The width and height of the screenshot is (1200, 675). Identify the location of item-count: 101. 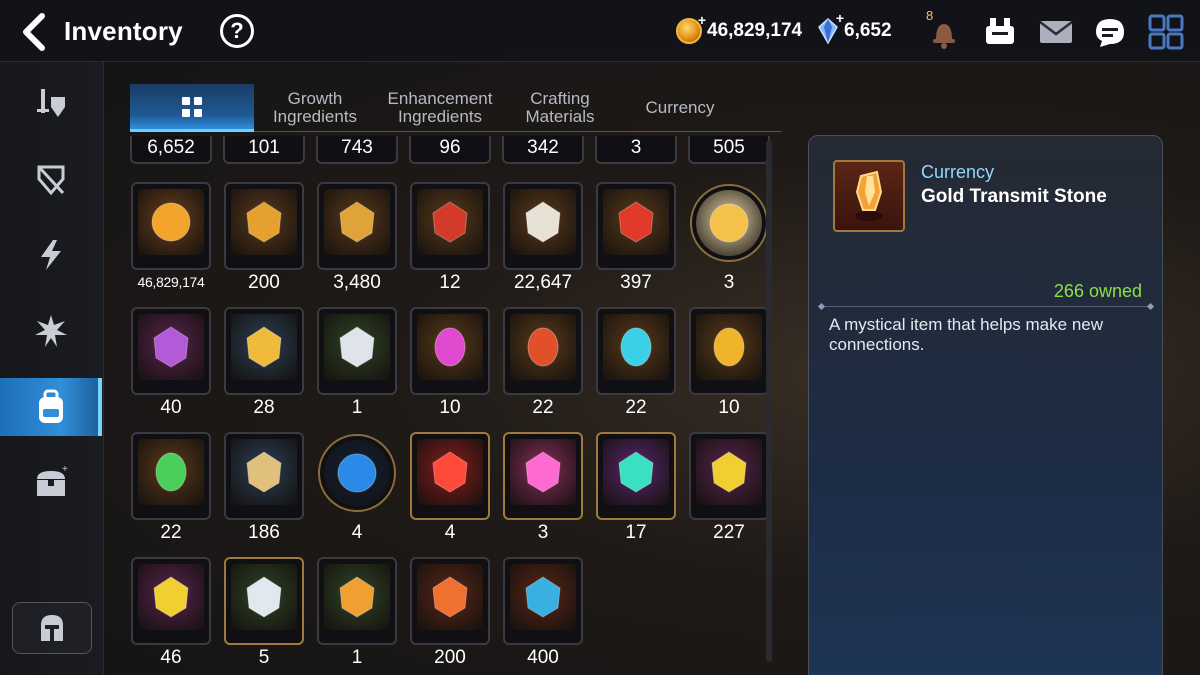
(264, 150).